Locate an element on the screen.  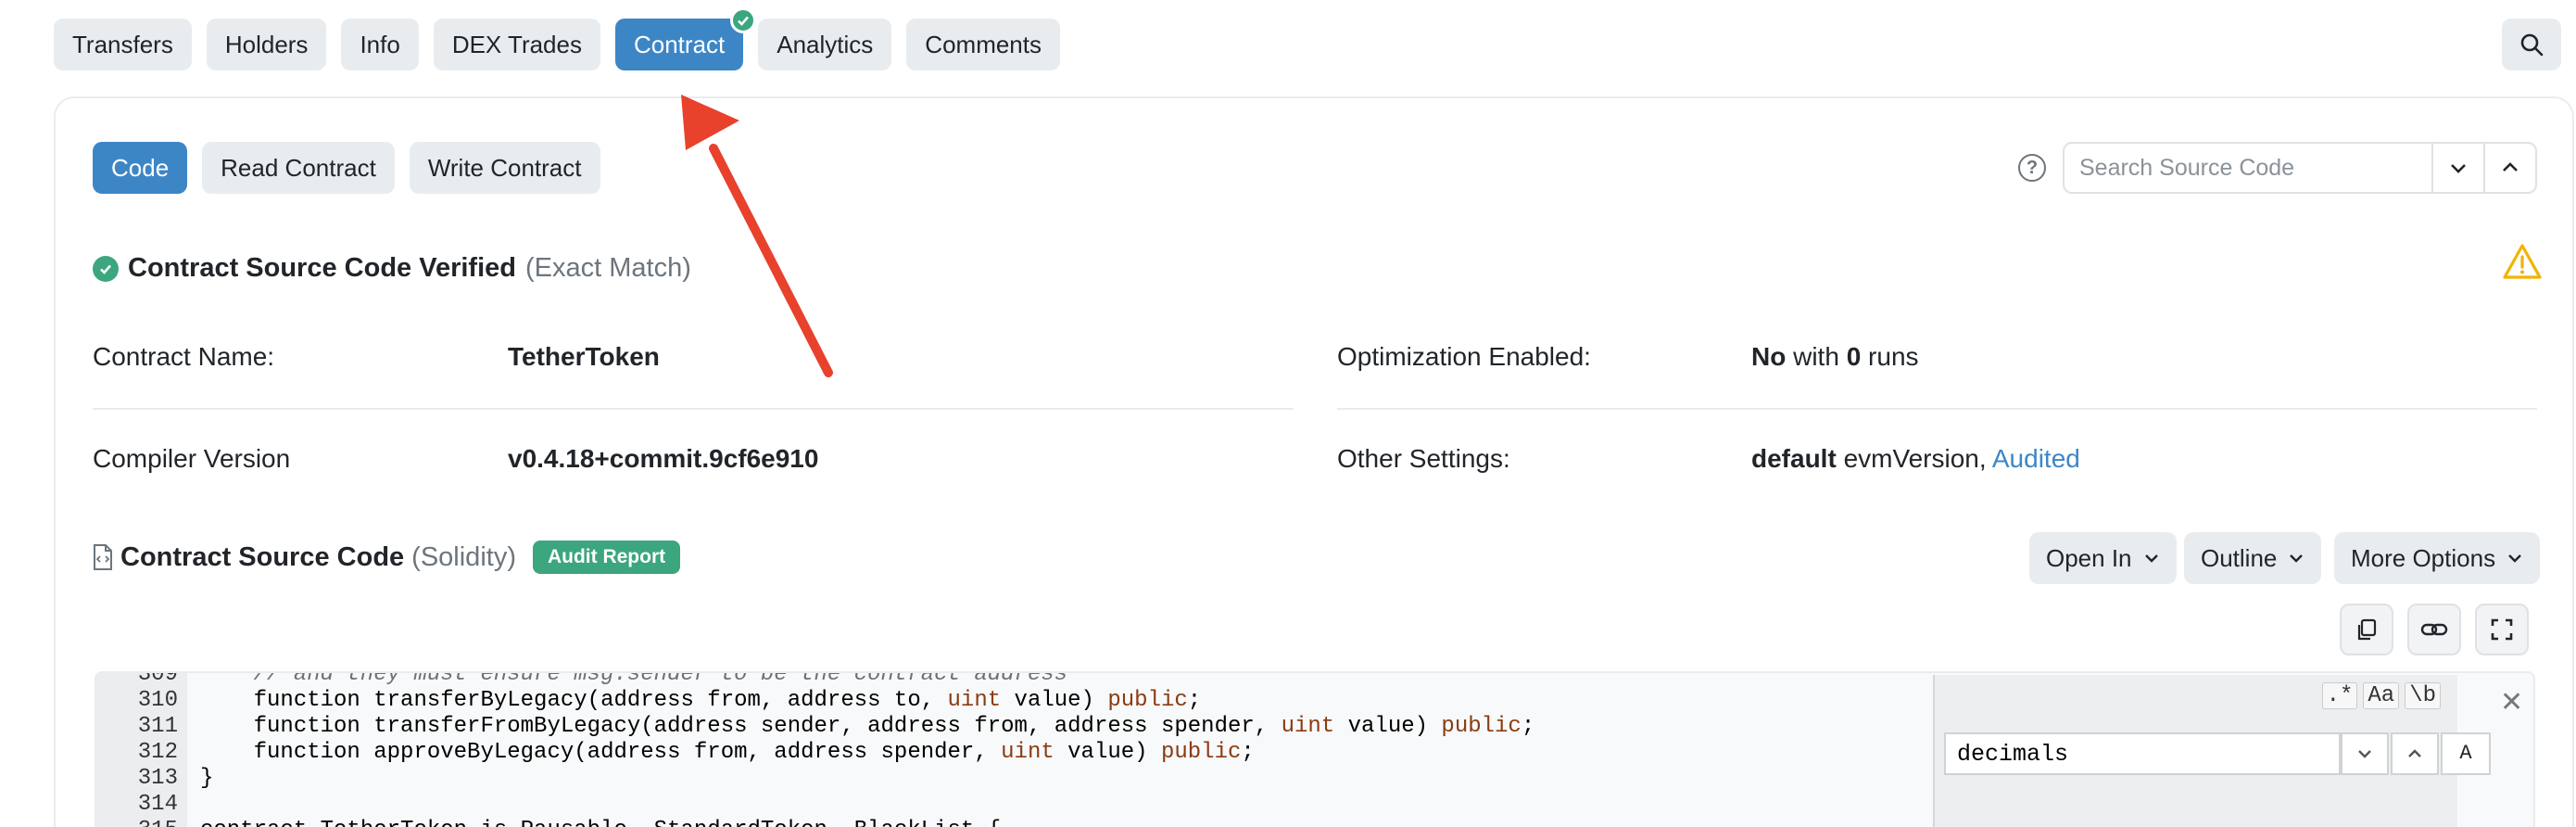
warning-icon is located at coordinates (2523, 264).